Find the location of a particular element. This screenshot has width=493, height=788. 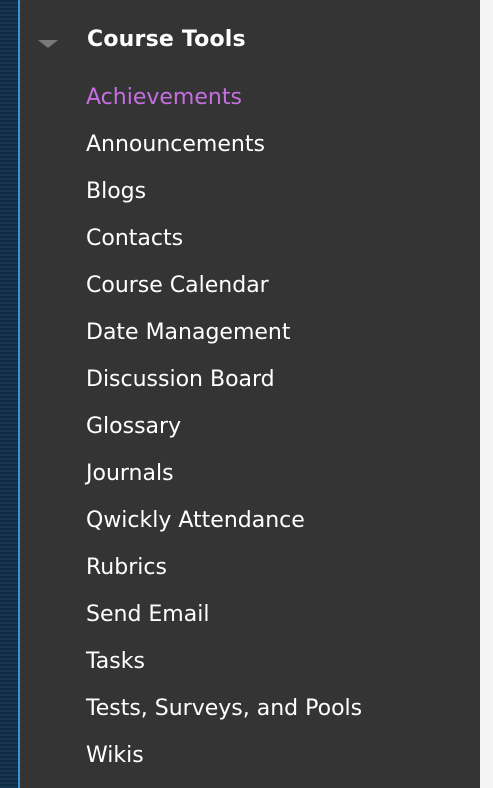

course-tools-header: Course Tools is located at coordinates (250, 41).